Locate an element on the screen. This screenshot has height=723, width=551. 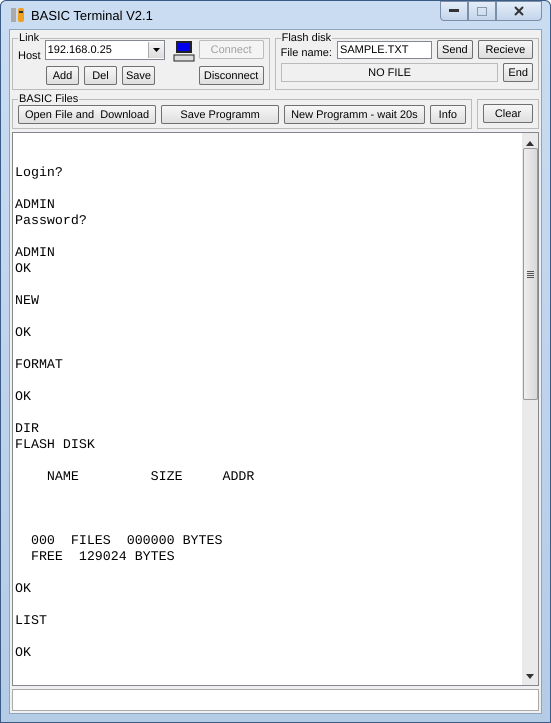
dropdown-arrow-icon is located at coordinates (156, 50).